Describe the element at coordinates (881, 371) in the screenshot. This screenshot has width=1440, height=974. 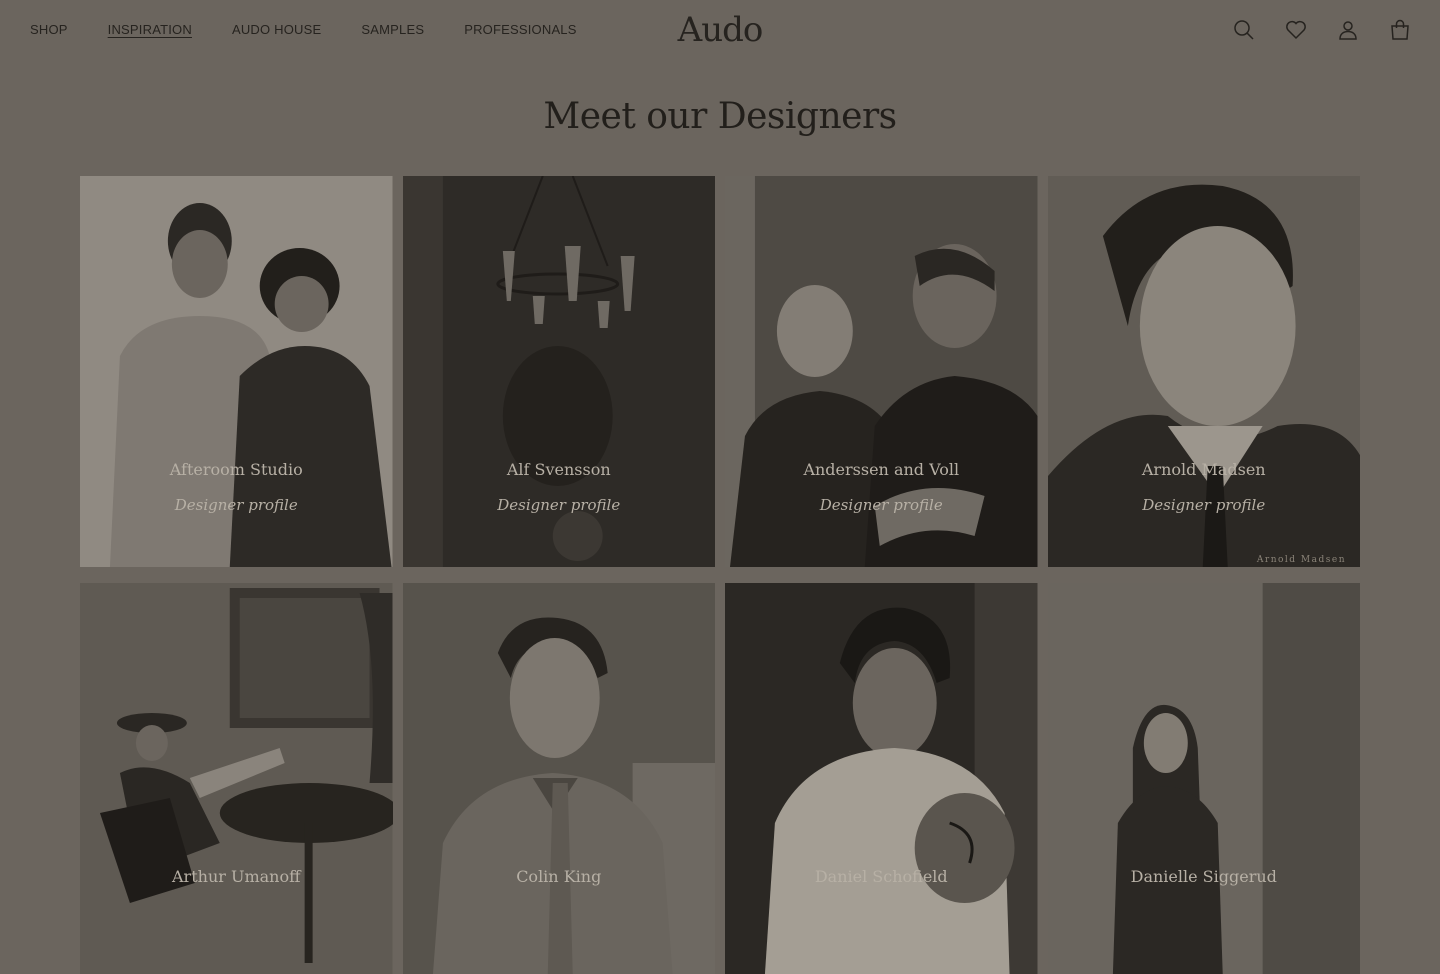
I see `designer-card: Anderssen and Voll Designer profile` at that location.